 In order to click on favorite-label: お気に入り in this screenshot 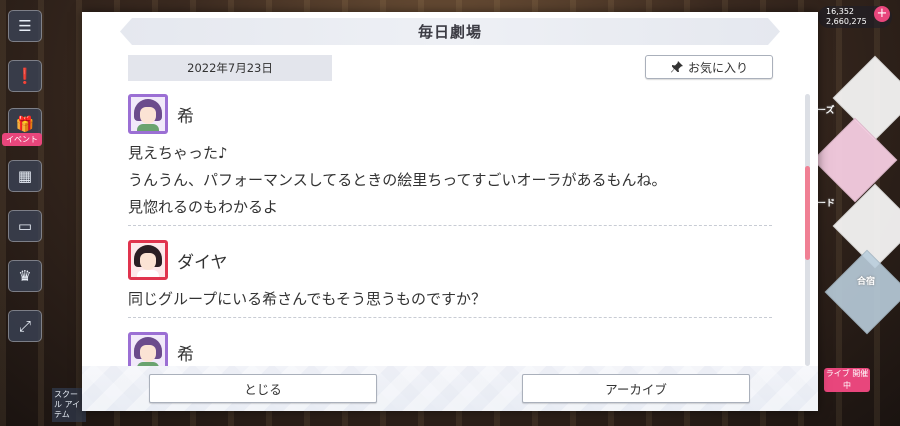, I will do `click(717, 67)`.